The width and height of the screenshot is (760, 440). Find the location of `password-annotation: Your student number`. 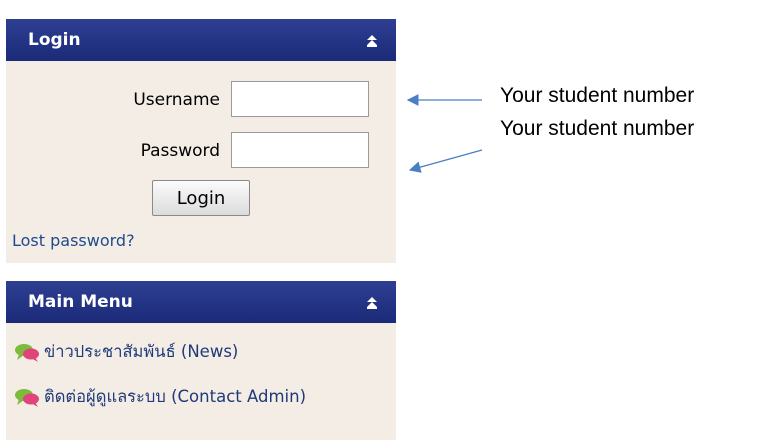

password-annotation: Your student number is located at coordinates (597, 128).